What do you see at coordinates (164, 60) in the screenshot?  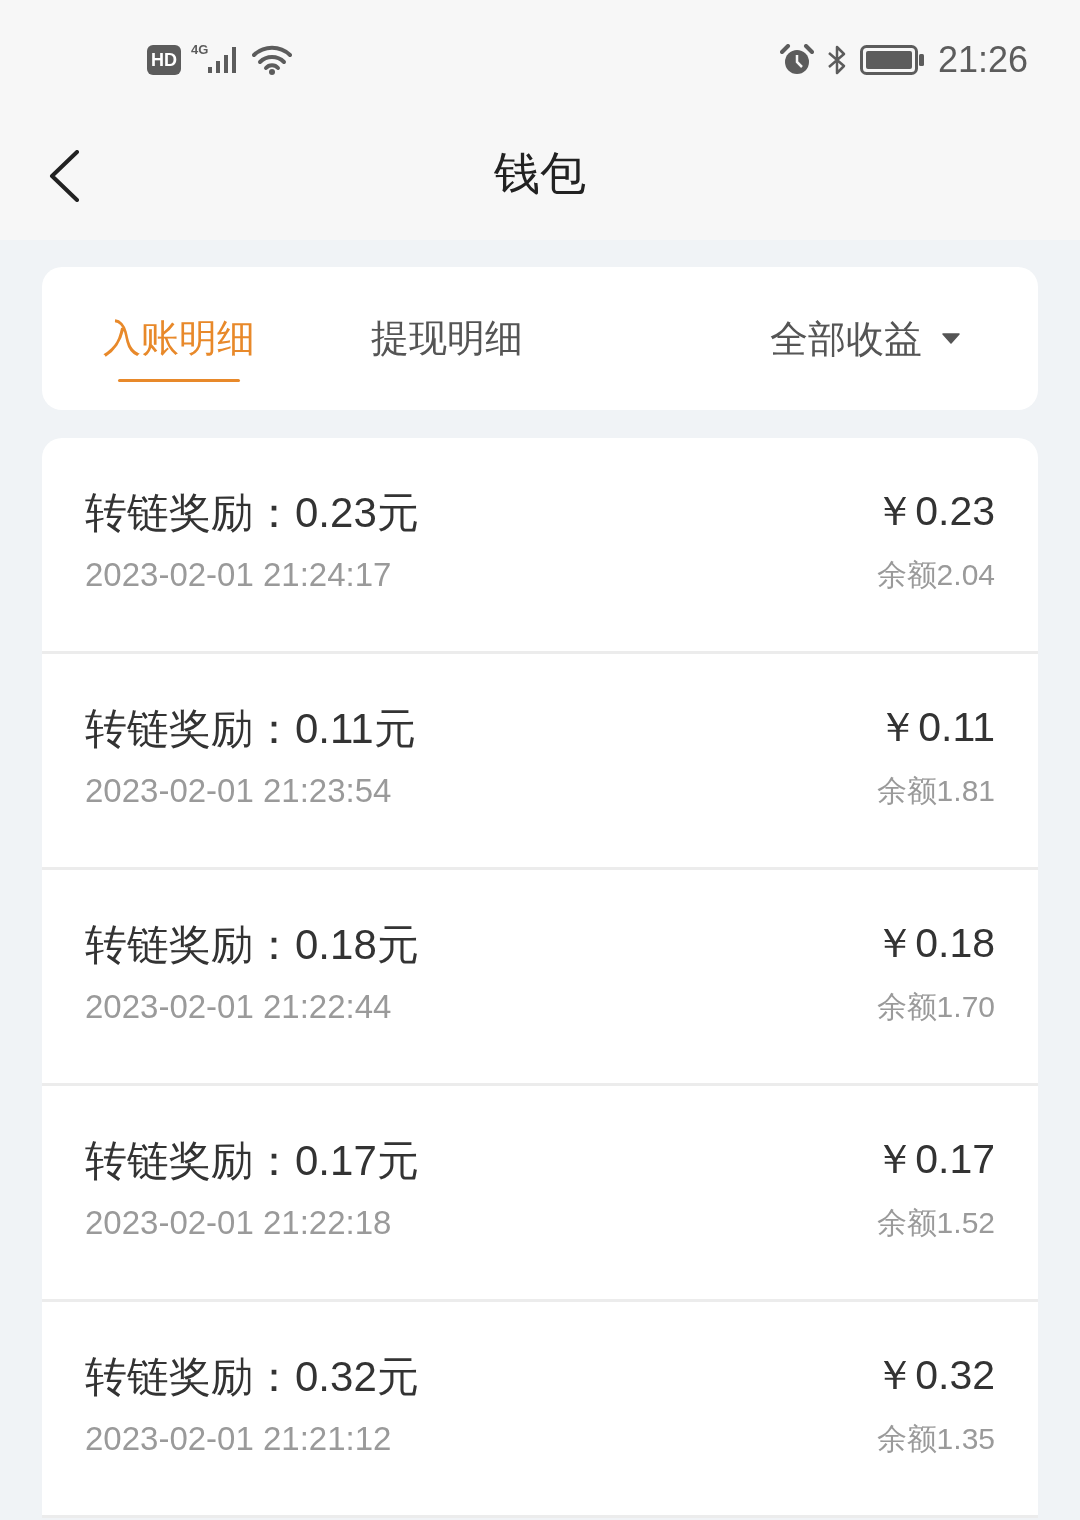 I see `hd-badge: HD` at bounding box center [164, 60].